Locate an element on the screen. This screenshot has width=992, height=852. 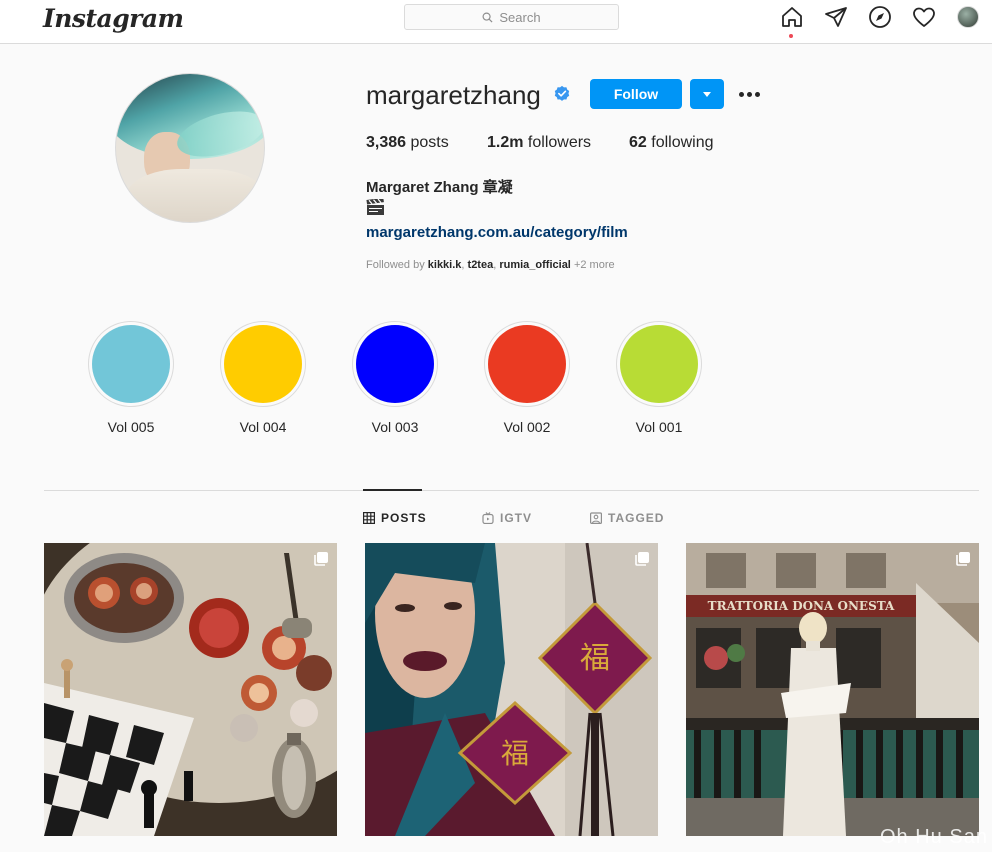
highlight-vol-002: Vol 002 is located at coordinates (527, 378).